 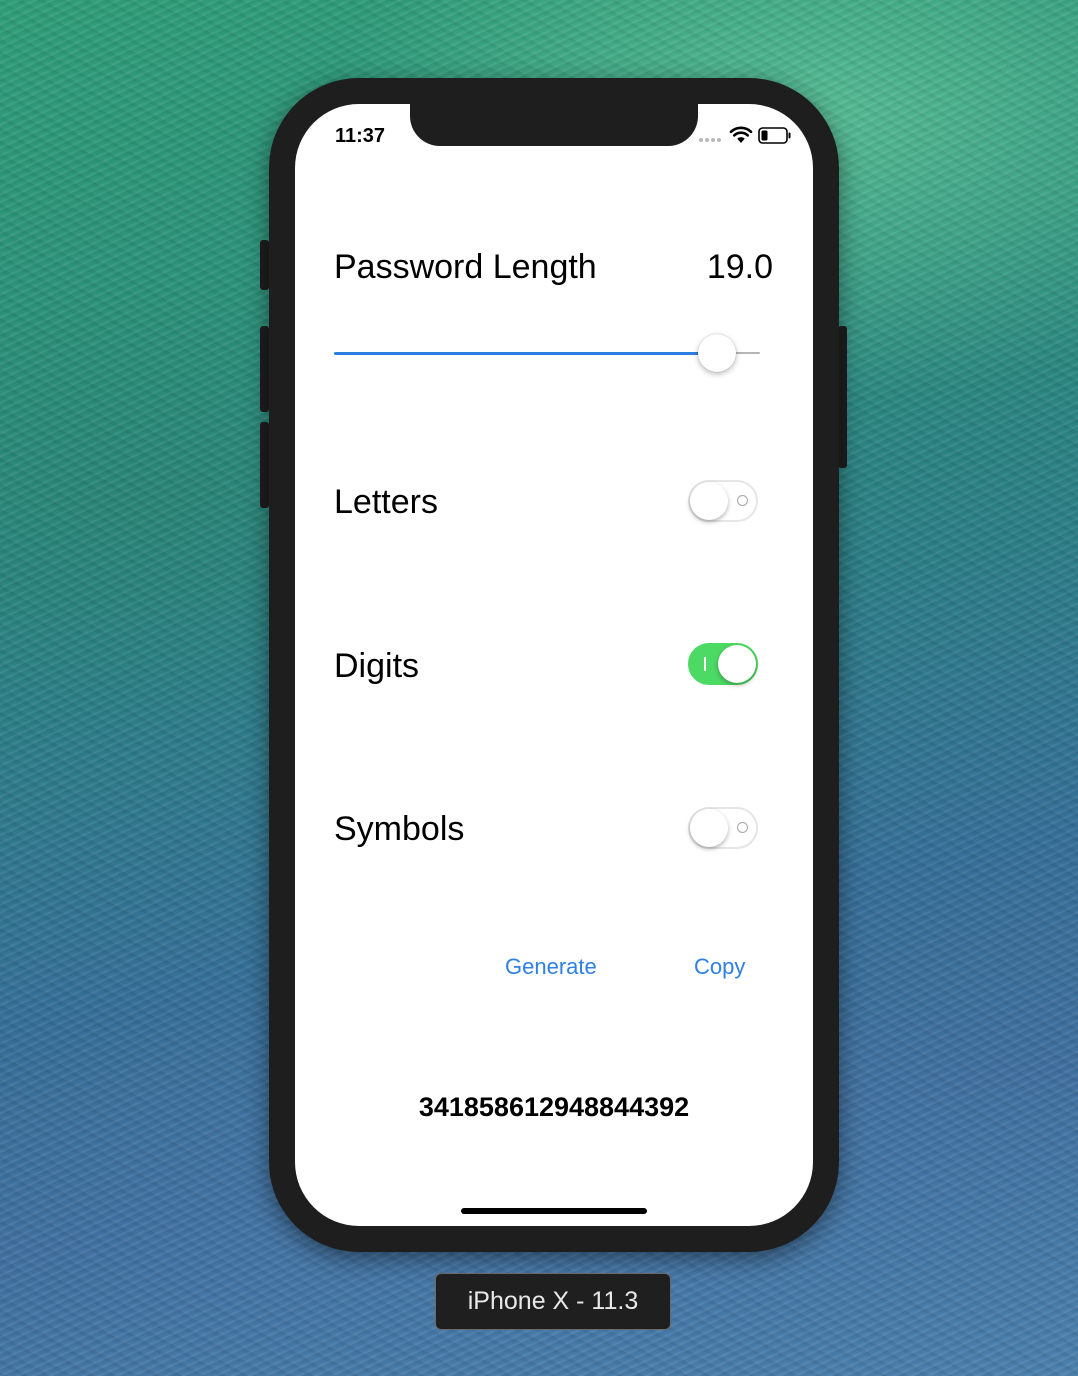 What do you see at coordinates (719, 967) in the screenshot?
I see `copy-button: Copy` at bounding box center [719, 967].